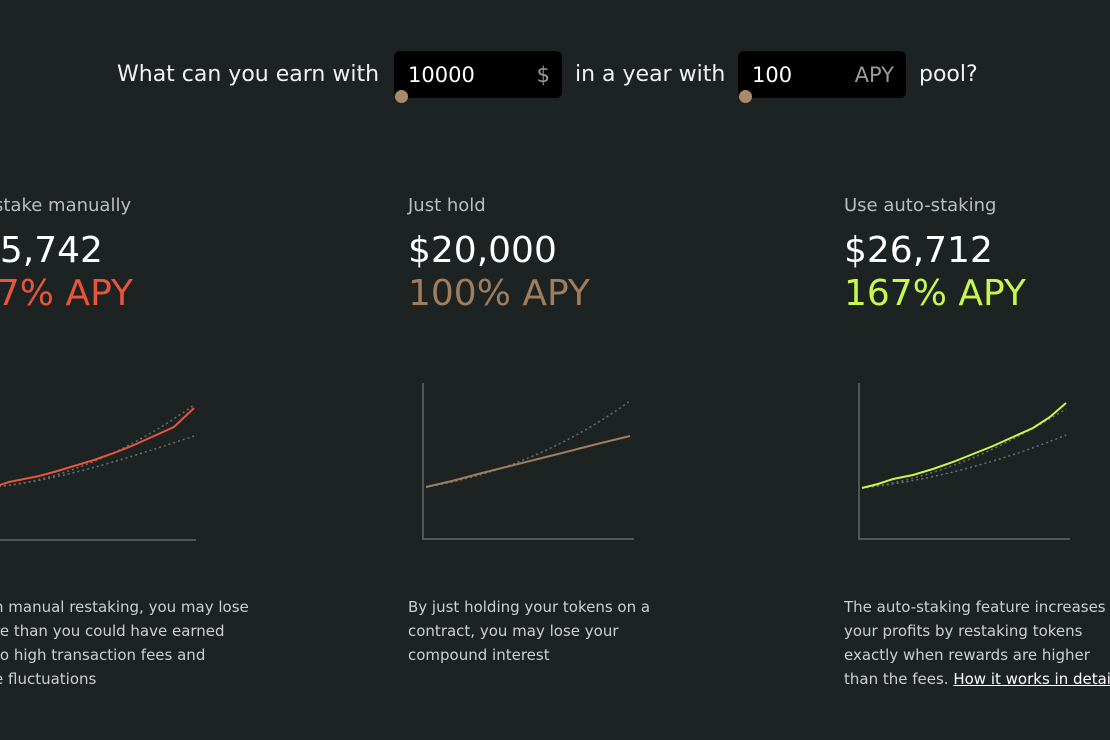 The width and height of the screenshot is (1110, 740). What do you see at coordinates (458, 75) in the screenshot?
I see `amount-input` at bounding box center [458, 75].